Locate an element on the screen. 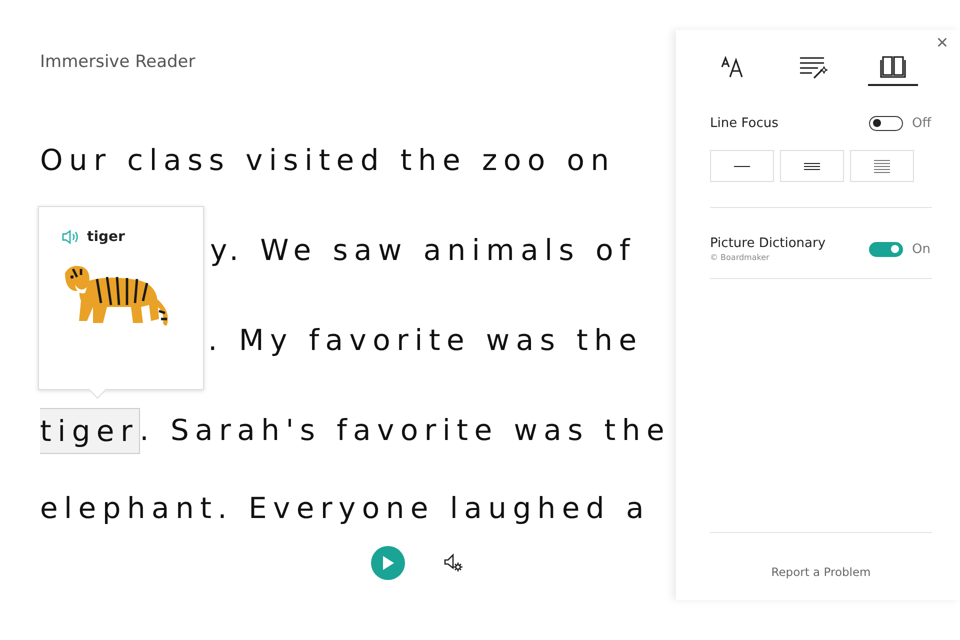 The width and height of the screenshot is (960, 640). line-focus-label: Line Focus is located at coordinates (745, 123).